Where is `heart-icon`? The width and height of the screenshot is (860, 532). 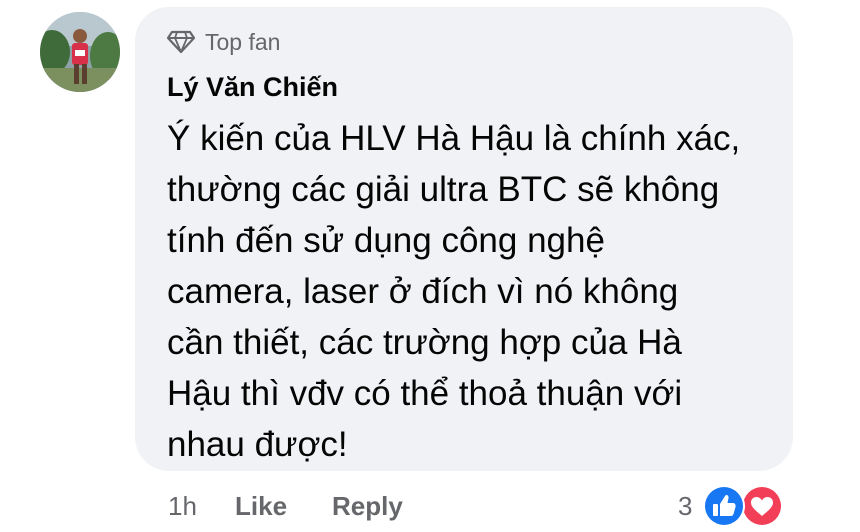 heart-icon is located at coordinates (762, 506).